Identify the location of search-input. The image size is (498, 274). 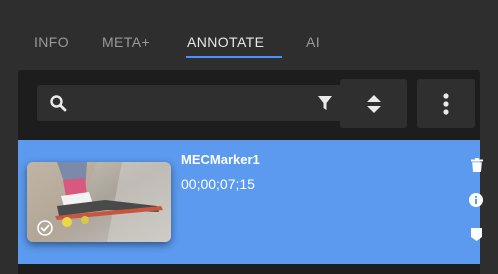
(189, 103).